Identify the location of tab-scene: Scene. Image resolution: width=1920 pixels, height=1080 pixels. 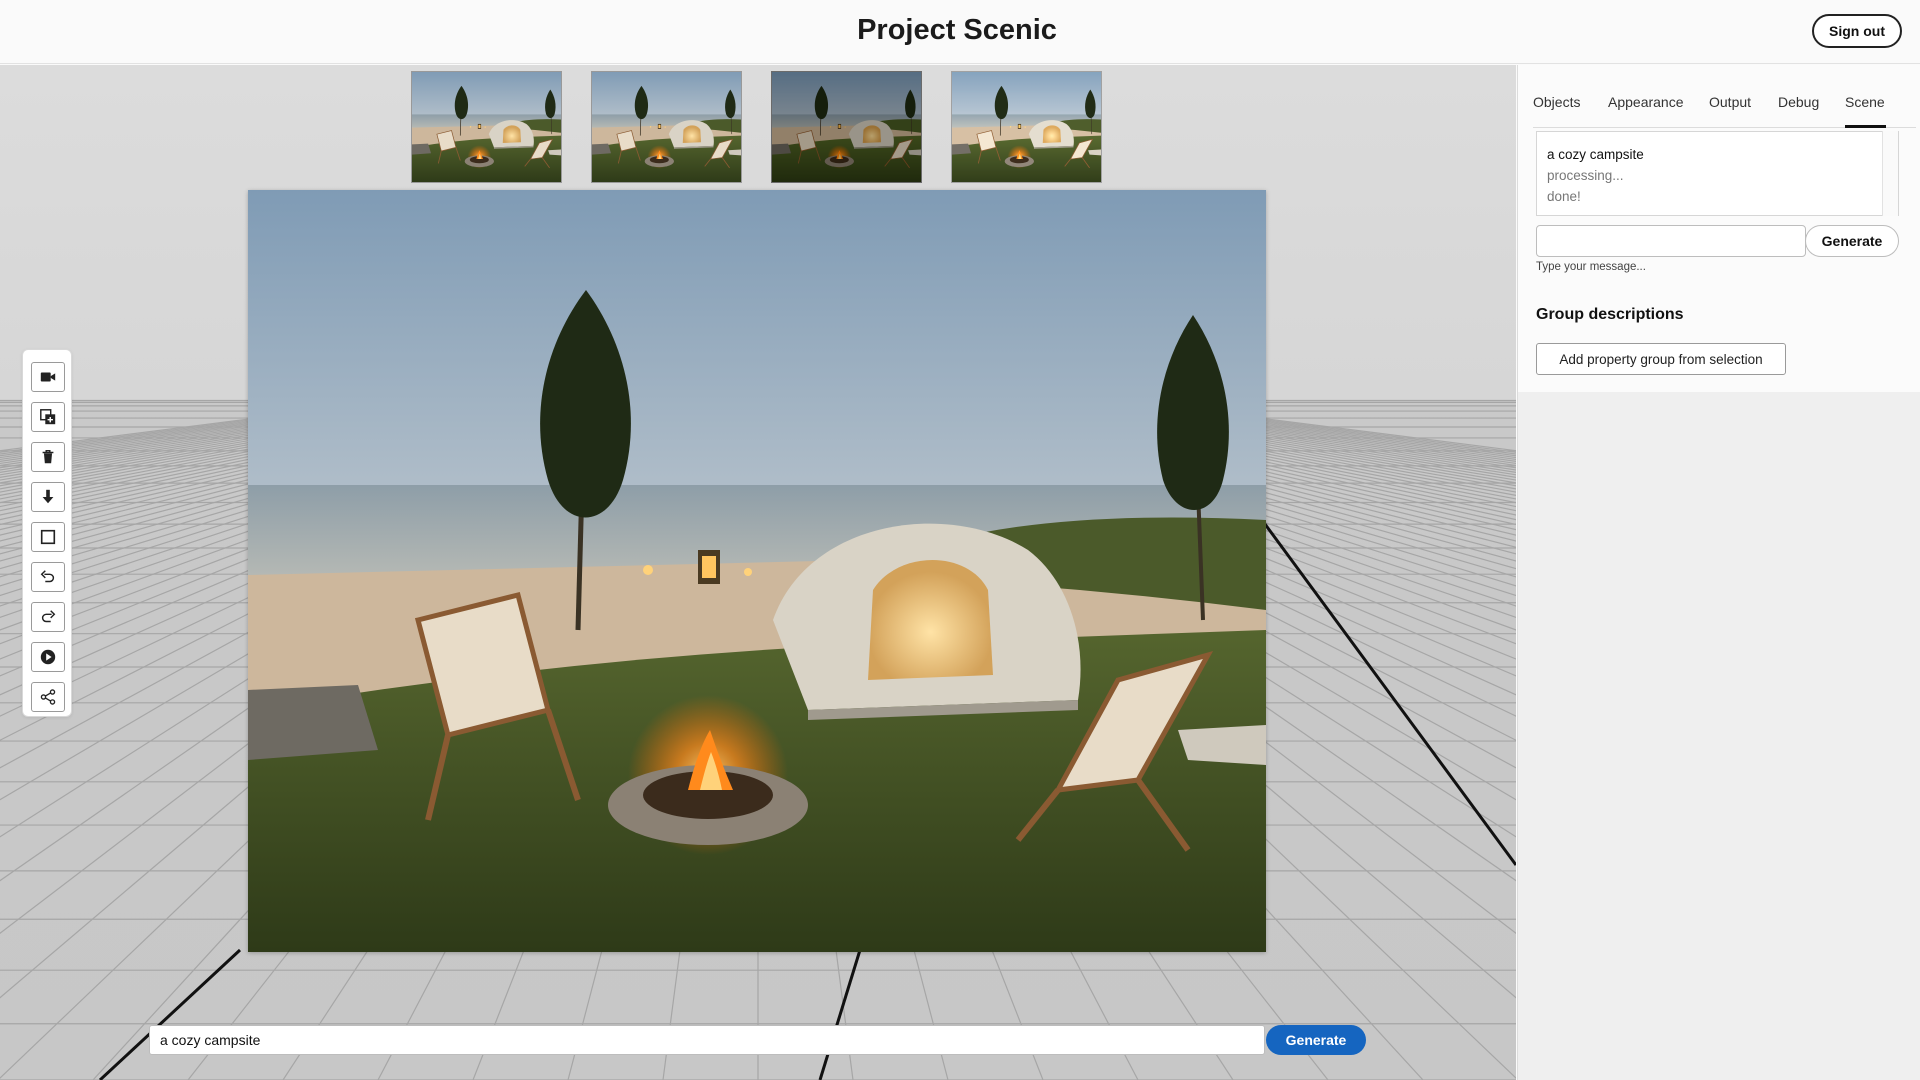
(1865, 102).